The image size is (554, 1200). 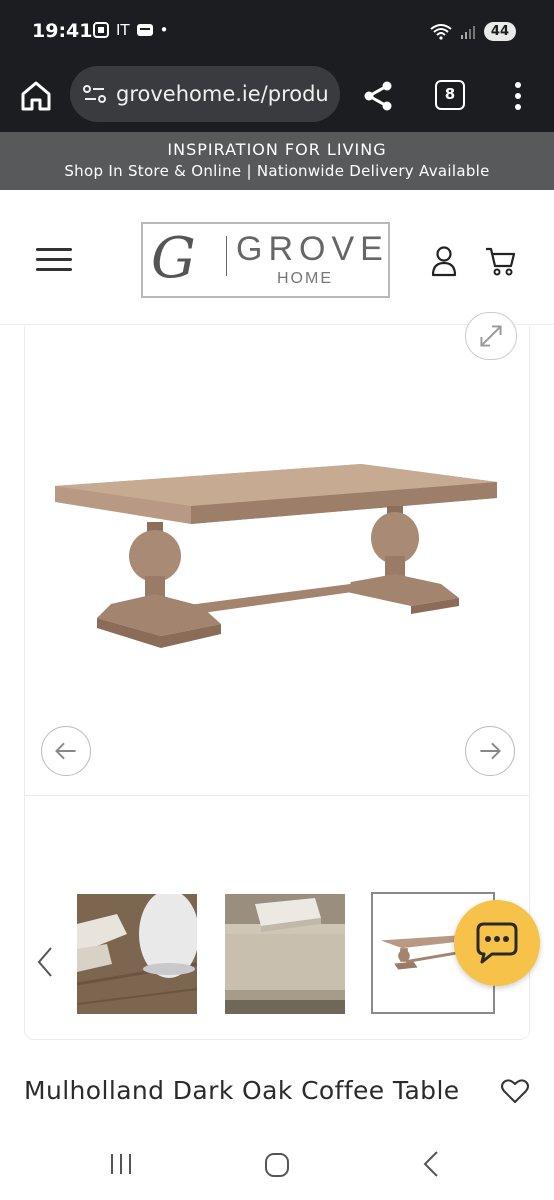 I want to click on expand-icon, so click(x=491, y=336).